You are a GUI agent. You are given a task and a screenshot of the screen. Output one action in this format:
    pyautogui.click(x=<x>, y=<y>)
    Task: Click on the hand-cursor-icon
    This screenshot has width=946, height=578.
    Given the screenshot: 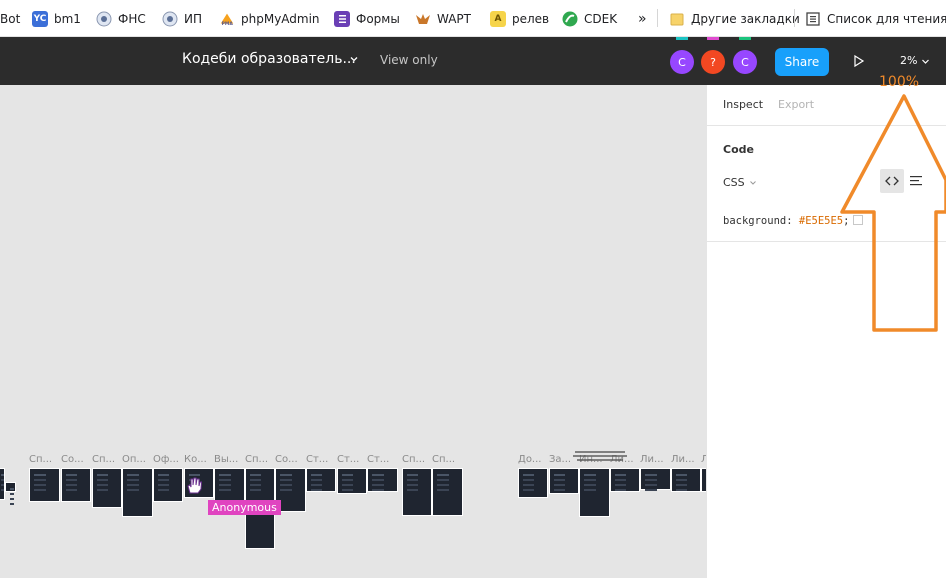 What is the action you would take?
    pyautogui.click(x=195, y=485)
    